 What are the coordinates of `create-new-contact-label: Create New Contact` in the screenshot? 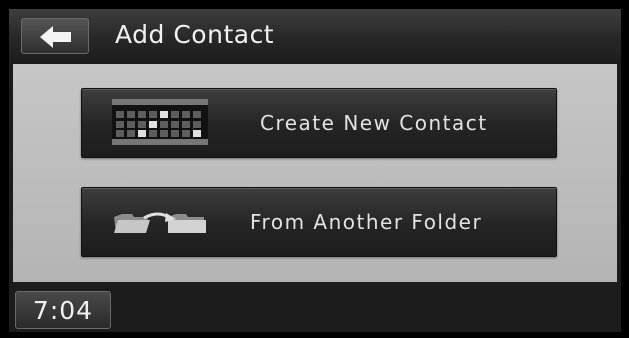 It's located at (374, 123).